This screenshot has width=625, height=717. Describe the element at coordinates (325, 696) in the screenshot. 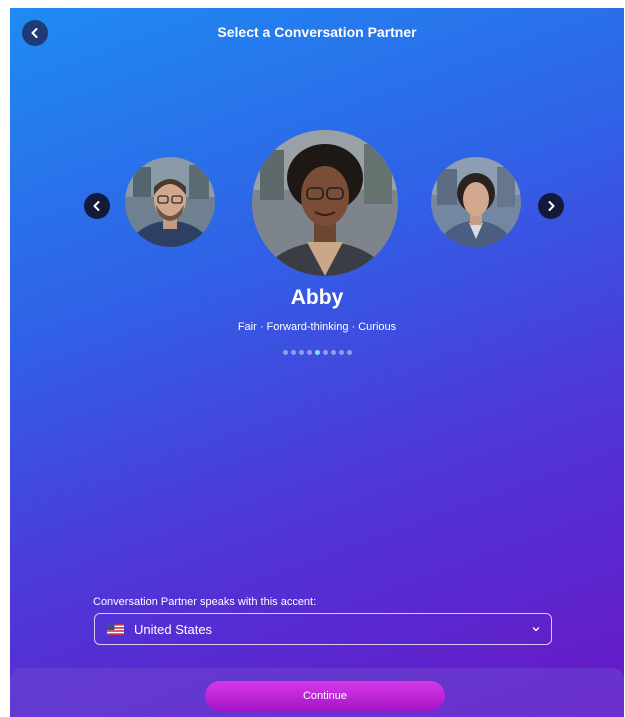

I see `continue-button: Continue` at that location.